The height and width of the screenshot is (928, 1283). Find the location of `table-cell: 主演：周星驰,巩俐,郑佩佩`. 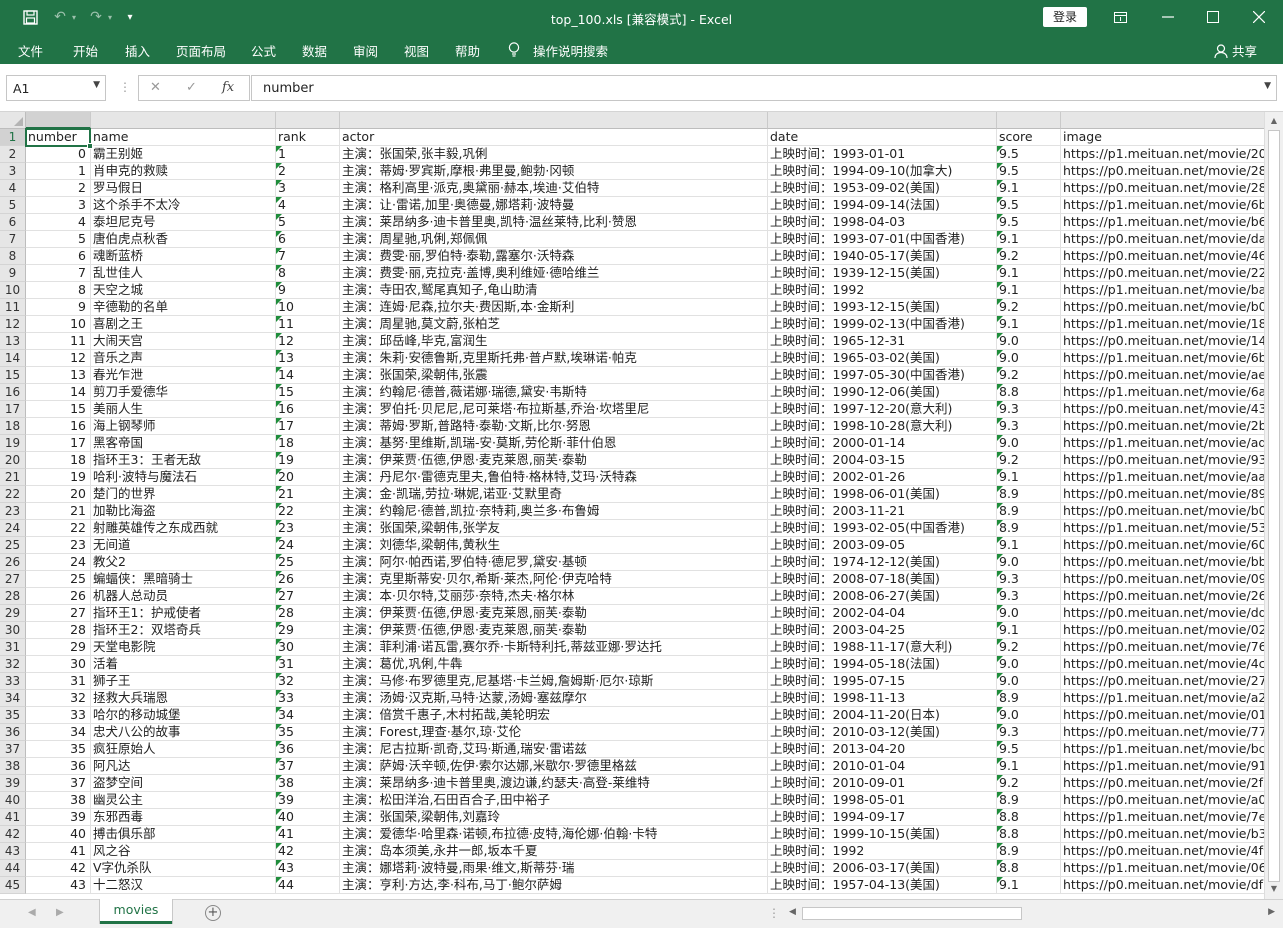

table-cell: 主演：周星驰,巩俐,郑佩佩 is located at coordinates (554, 239).